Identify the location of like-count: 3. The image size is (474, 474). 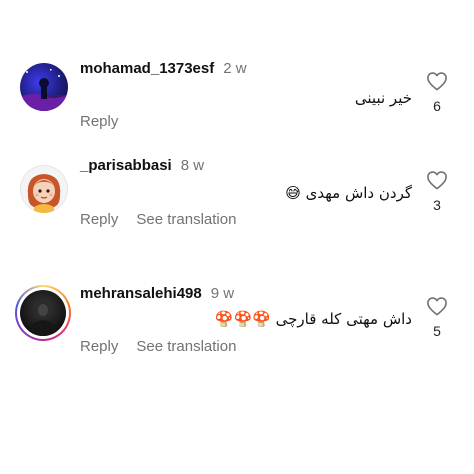
(437, 205).